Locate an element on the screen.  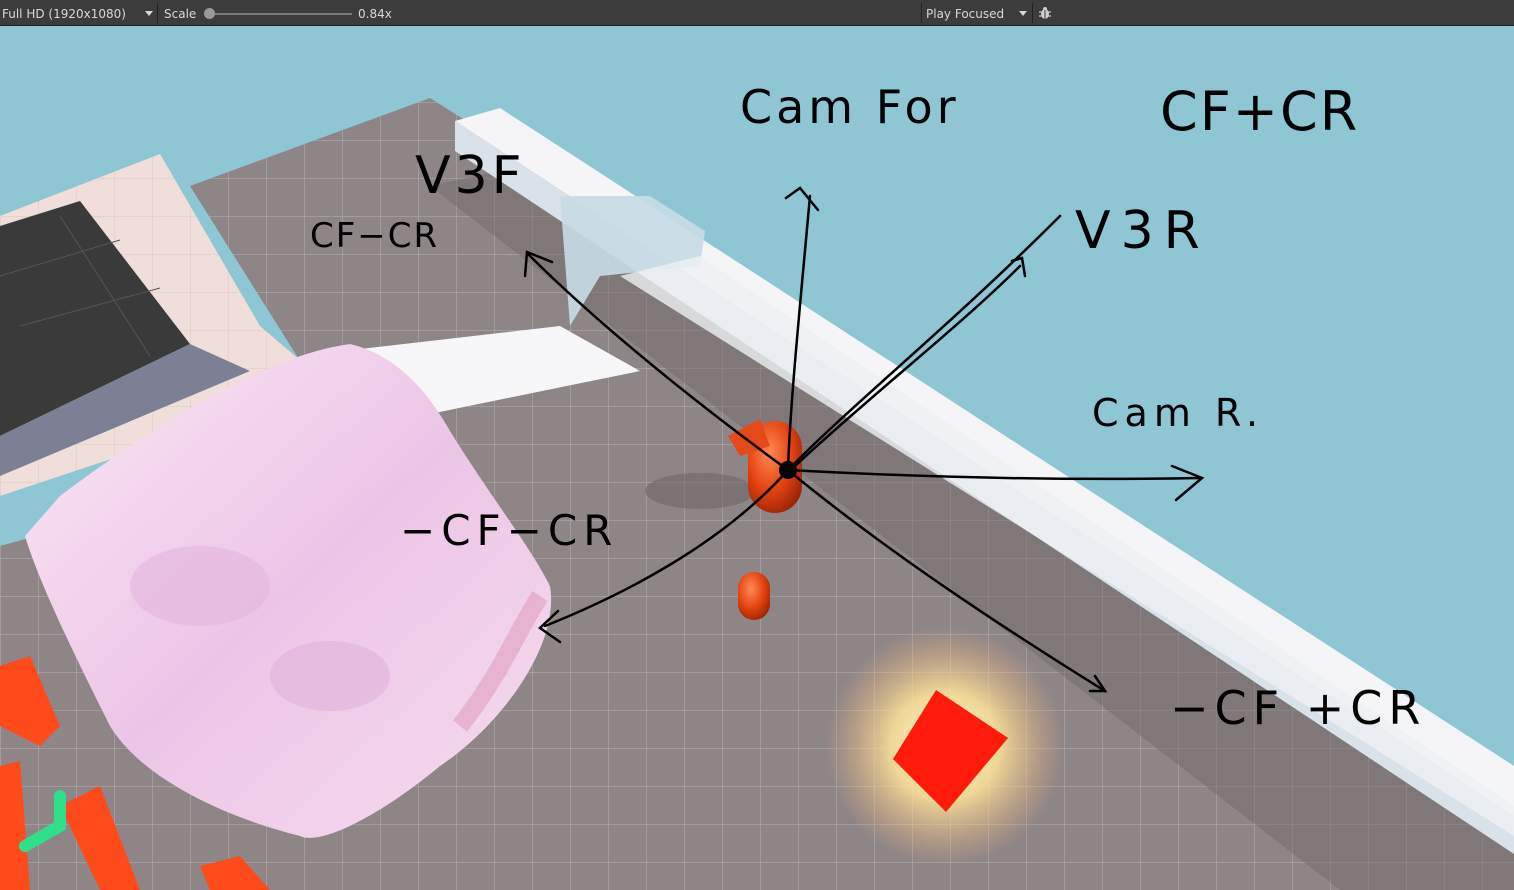
play-mode-dropdown: Play Focused is located at coordinates (965, 13).